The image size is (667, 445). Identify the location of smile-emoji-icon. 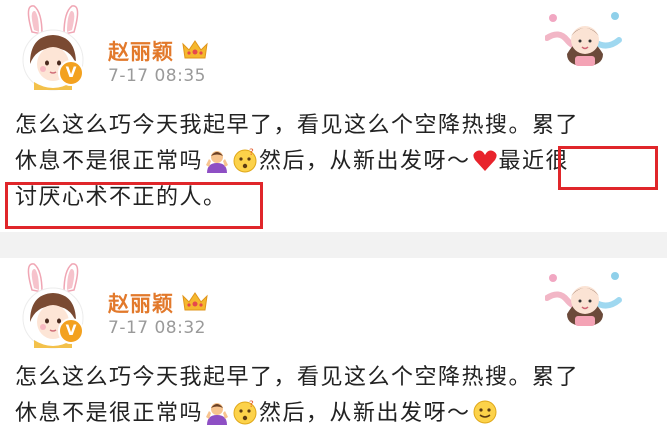
(485, 412).